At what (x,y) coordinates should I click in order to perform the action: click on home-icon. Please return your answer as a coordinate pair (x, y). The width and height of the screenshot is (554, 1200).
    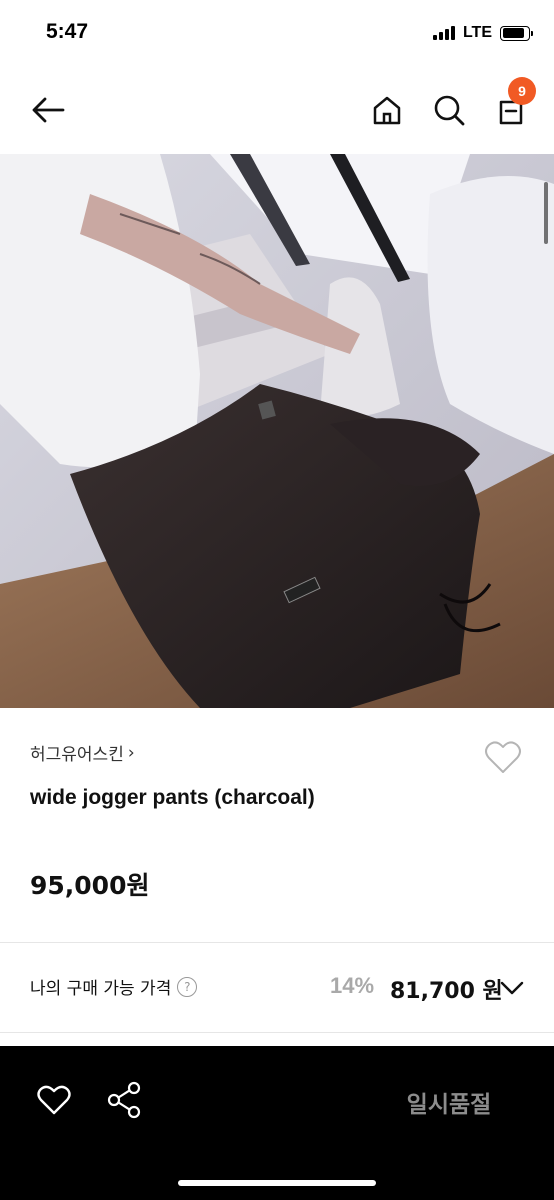
    Looking at the image, I should click on (387, 110).